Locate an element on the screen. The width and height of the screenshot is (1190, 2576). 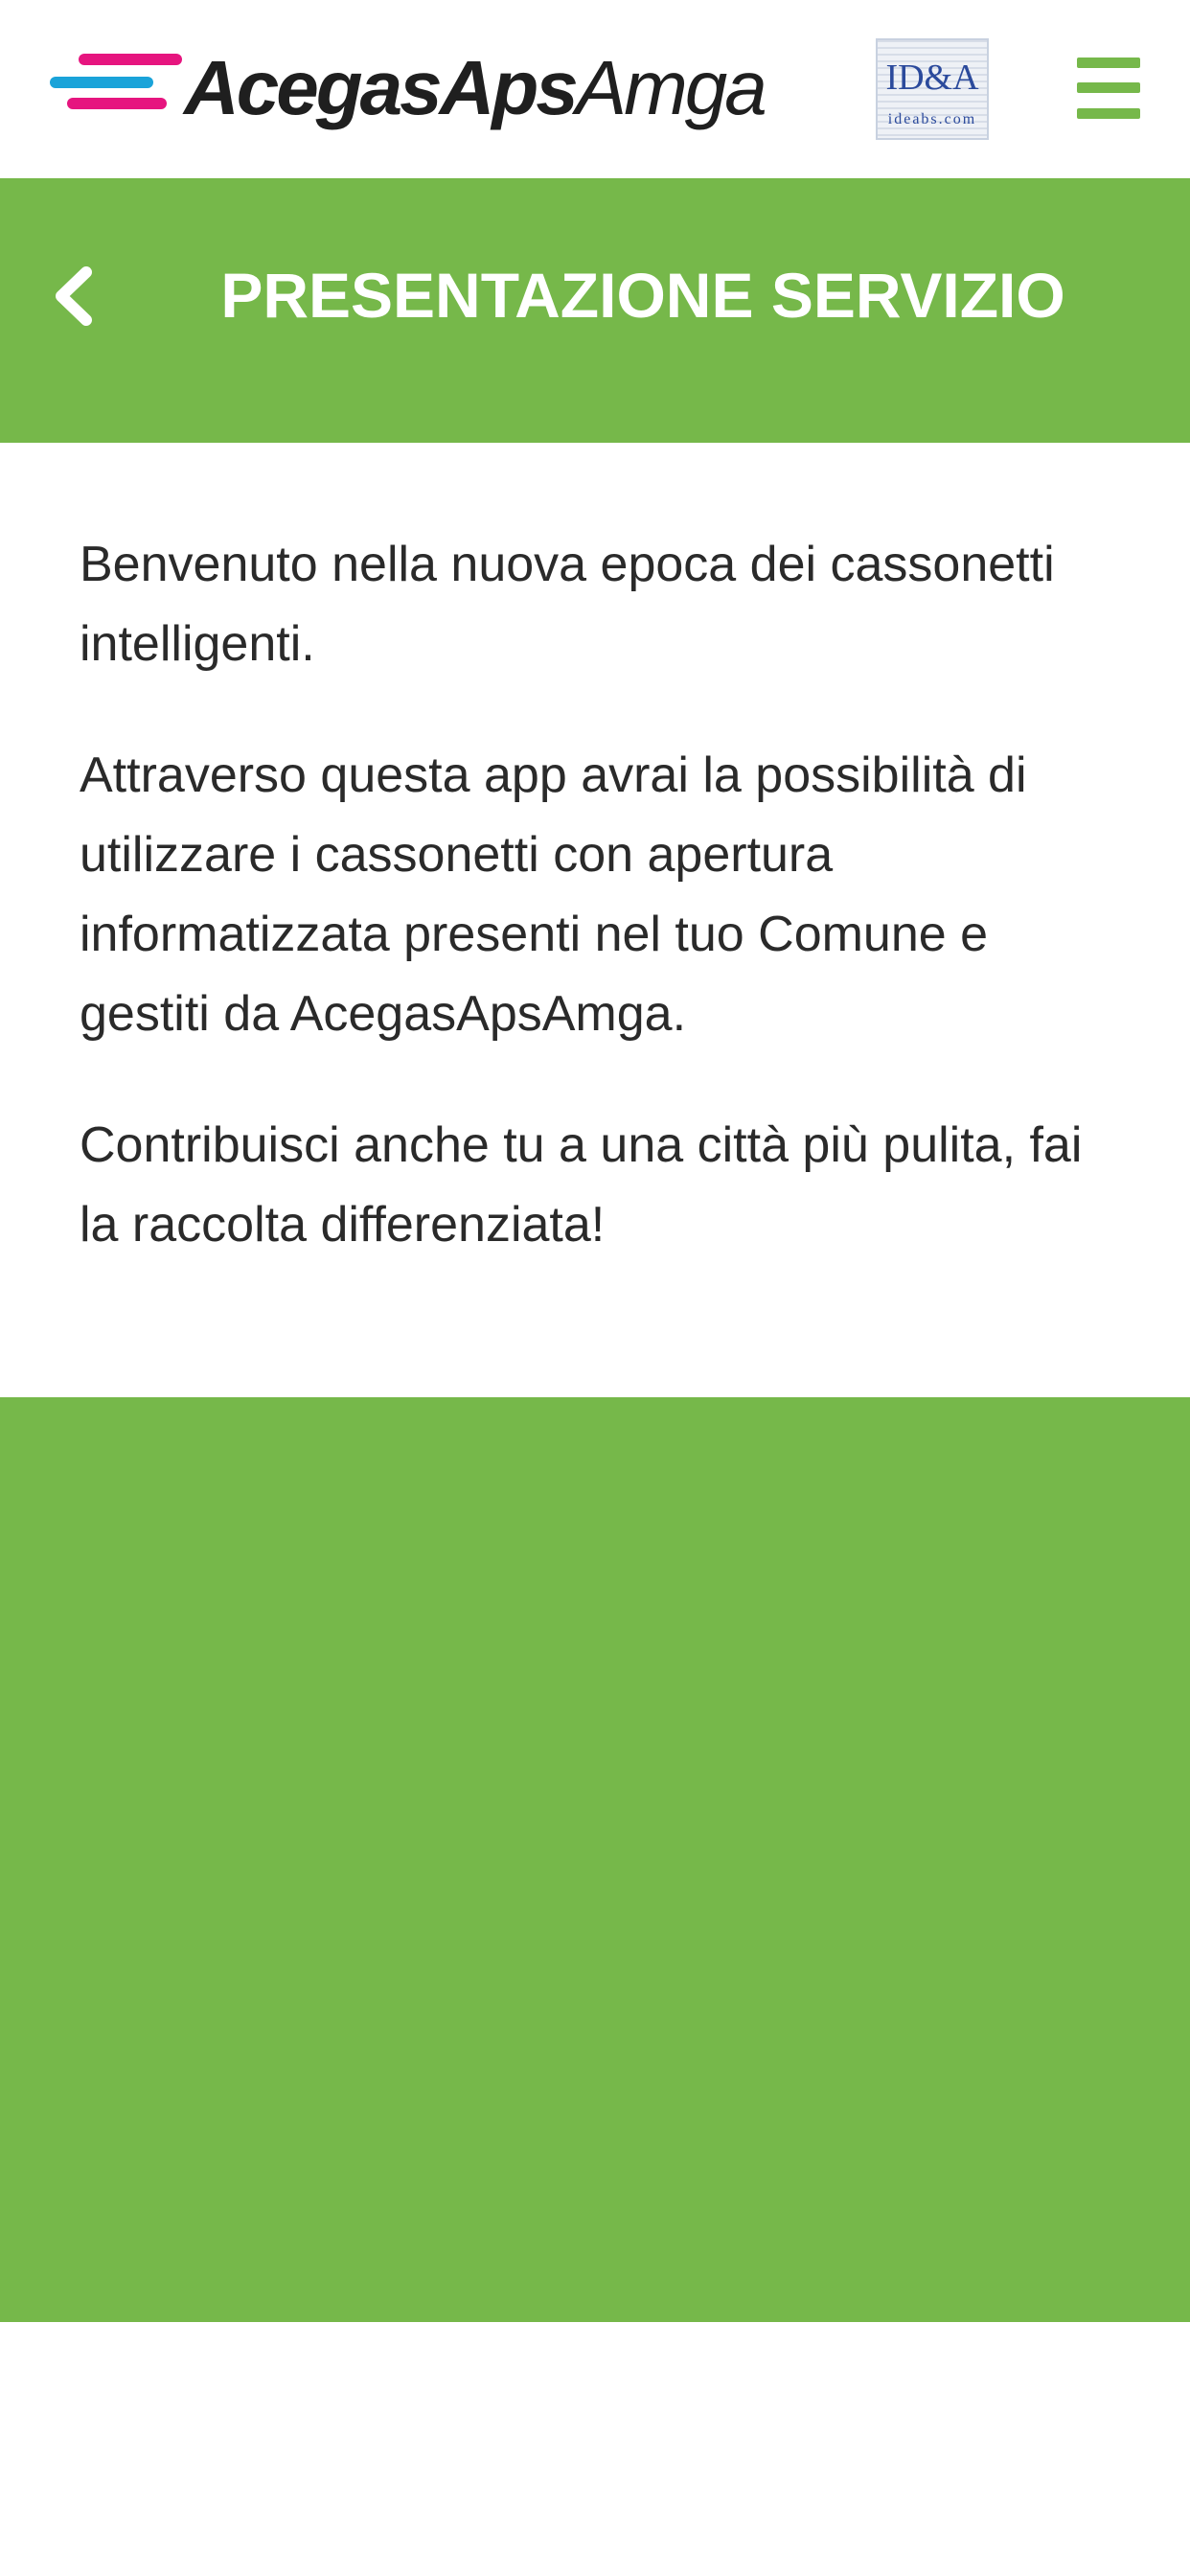
logo-wordmark: AcegasApsAmga is located at coordinates (476, 88).